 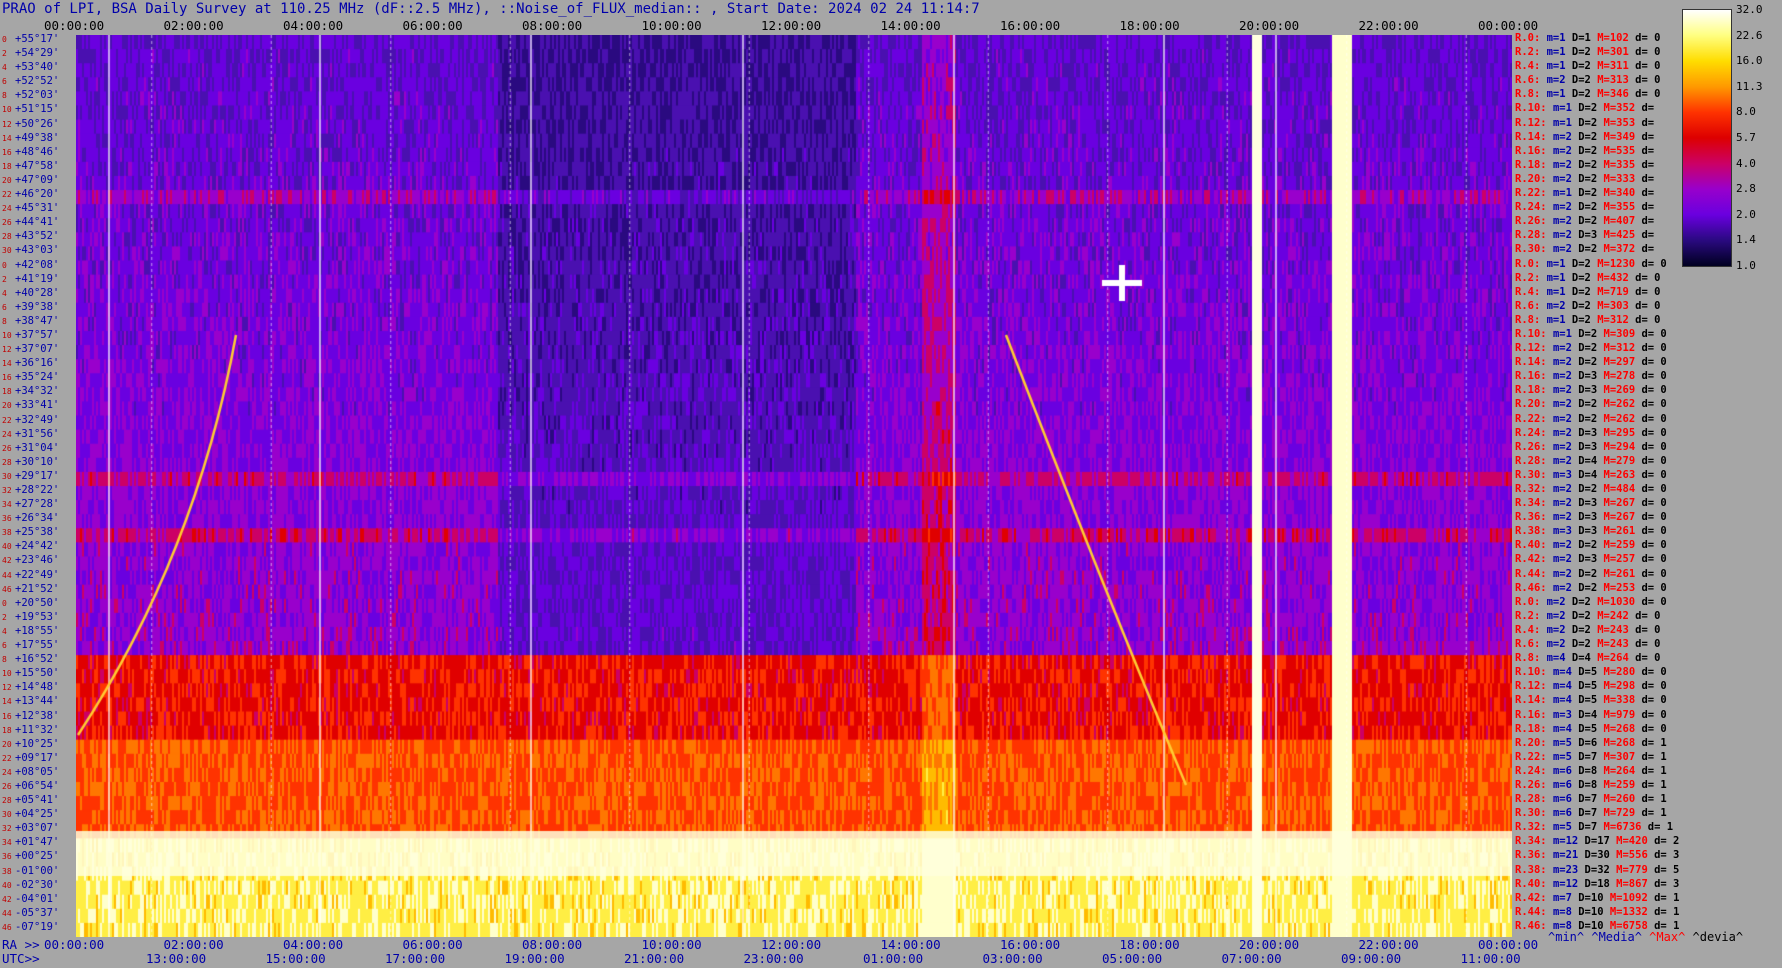 I want to click on row-stat-field: m=3, so click(x=1565, y=714).